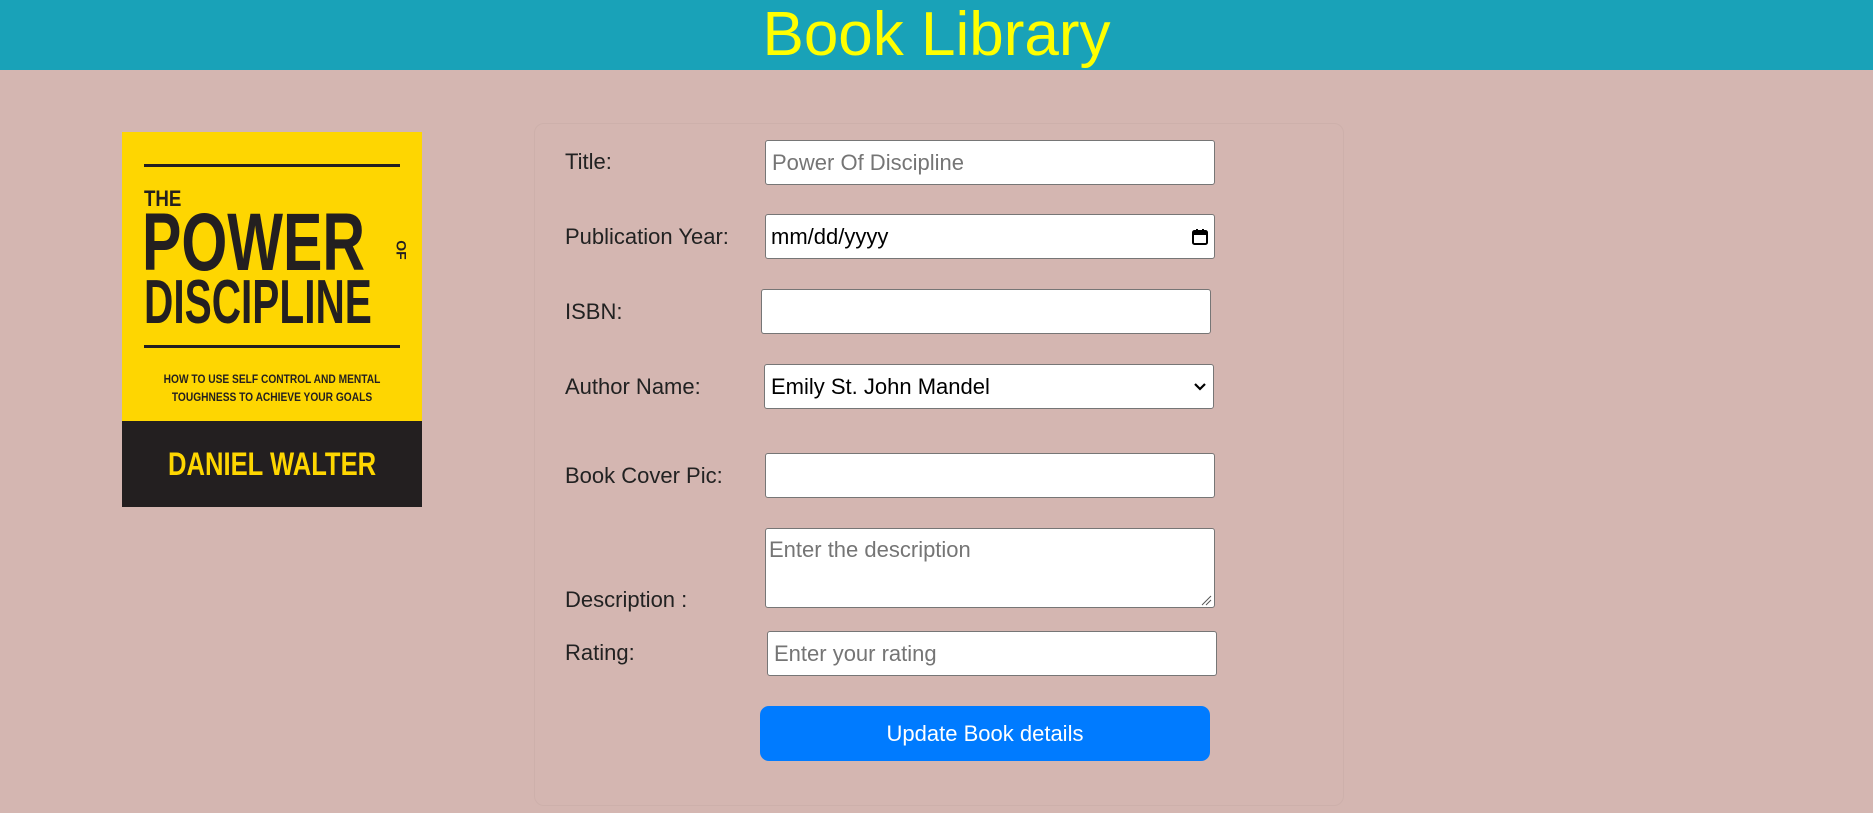  What do you see at coordinates (990, 236) in the screenshot?
I see `publication-year-input: mm/dd/yyyy` at bounding box center [990, 236].